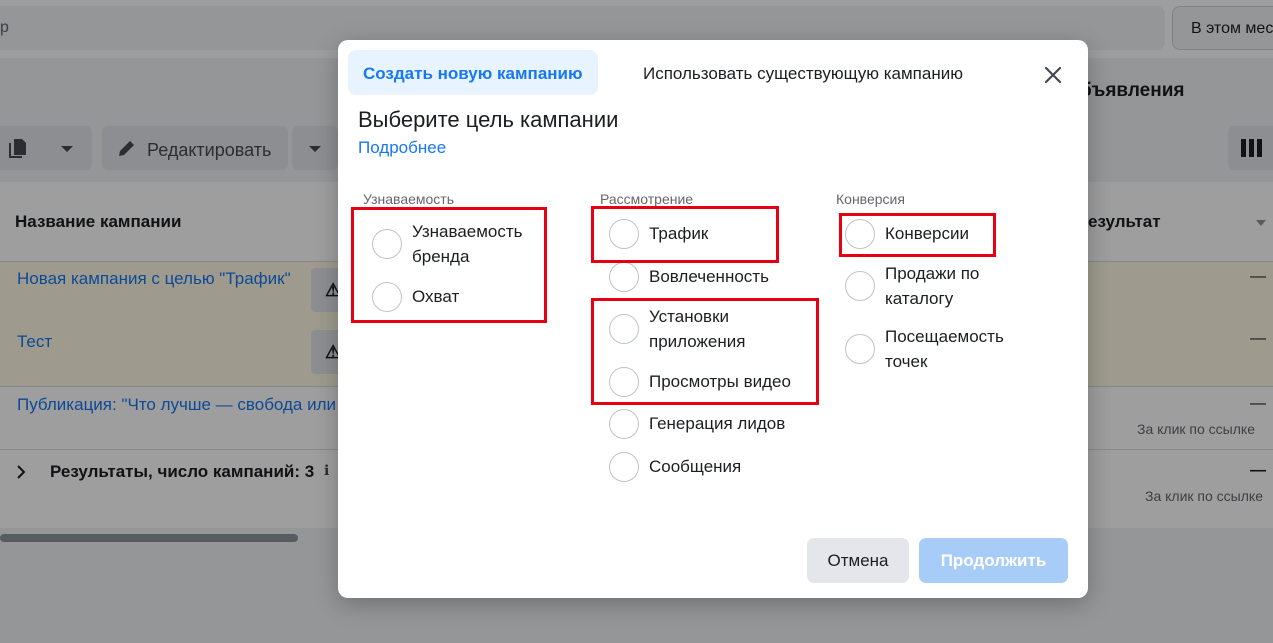  What do you see at coordinates (695, 466) in the screenshot?
I see `option-label: Сообщения` at bounding box center [695, 466].